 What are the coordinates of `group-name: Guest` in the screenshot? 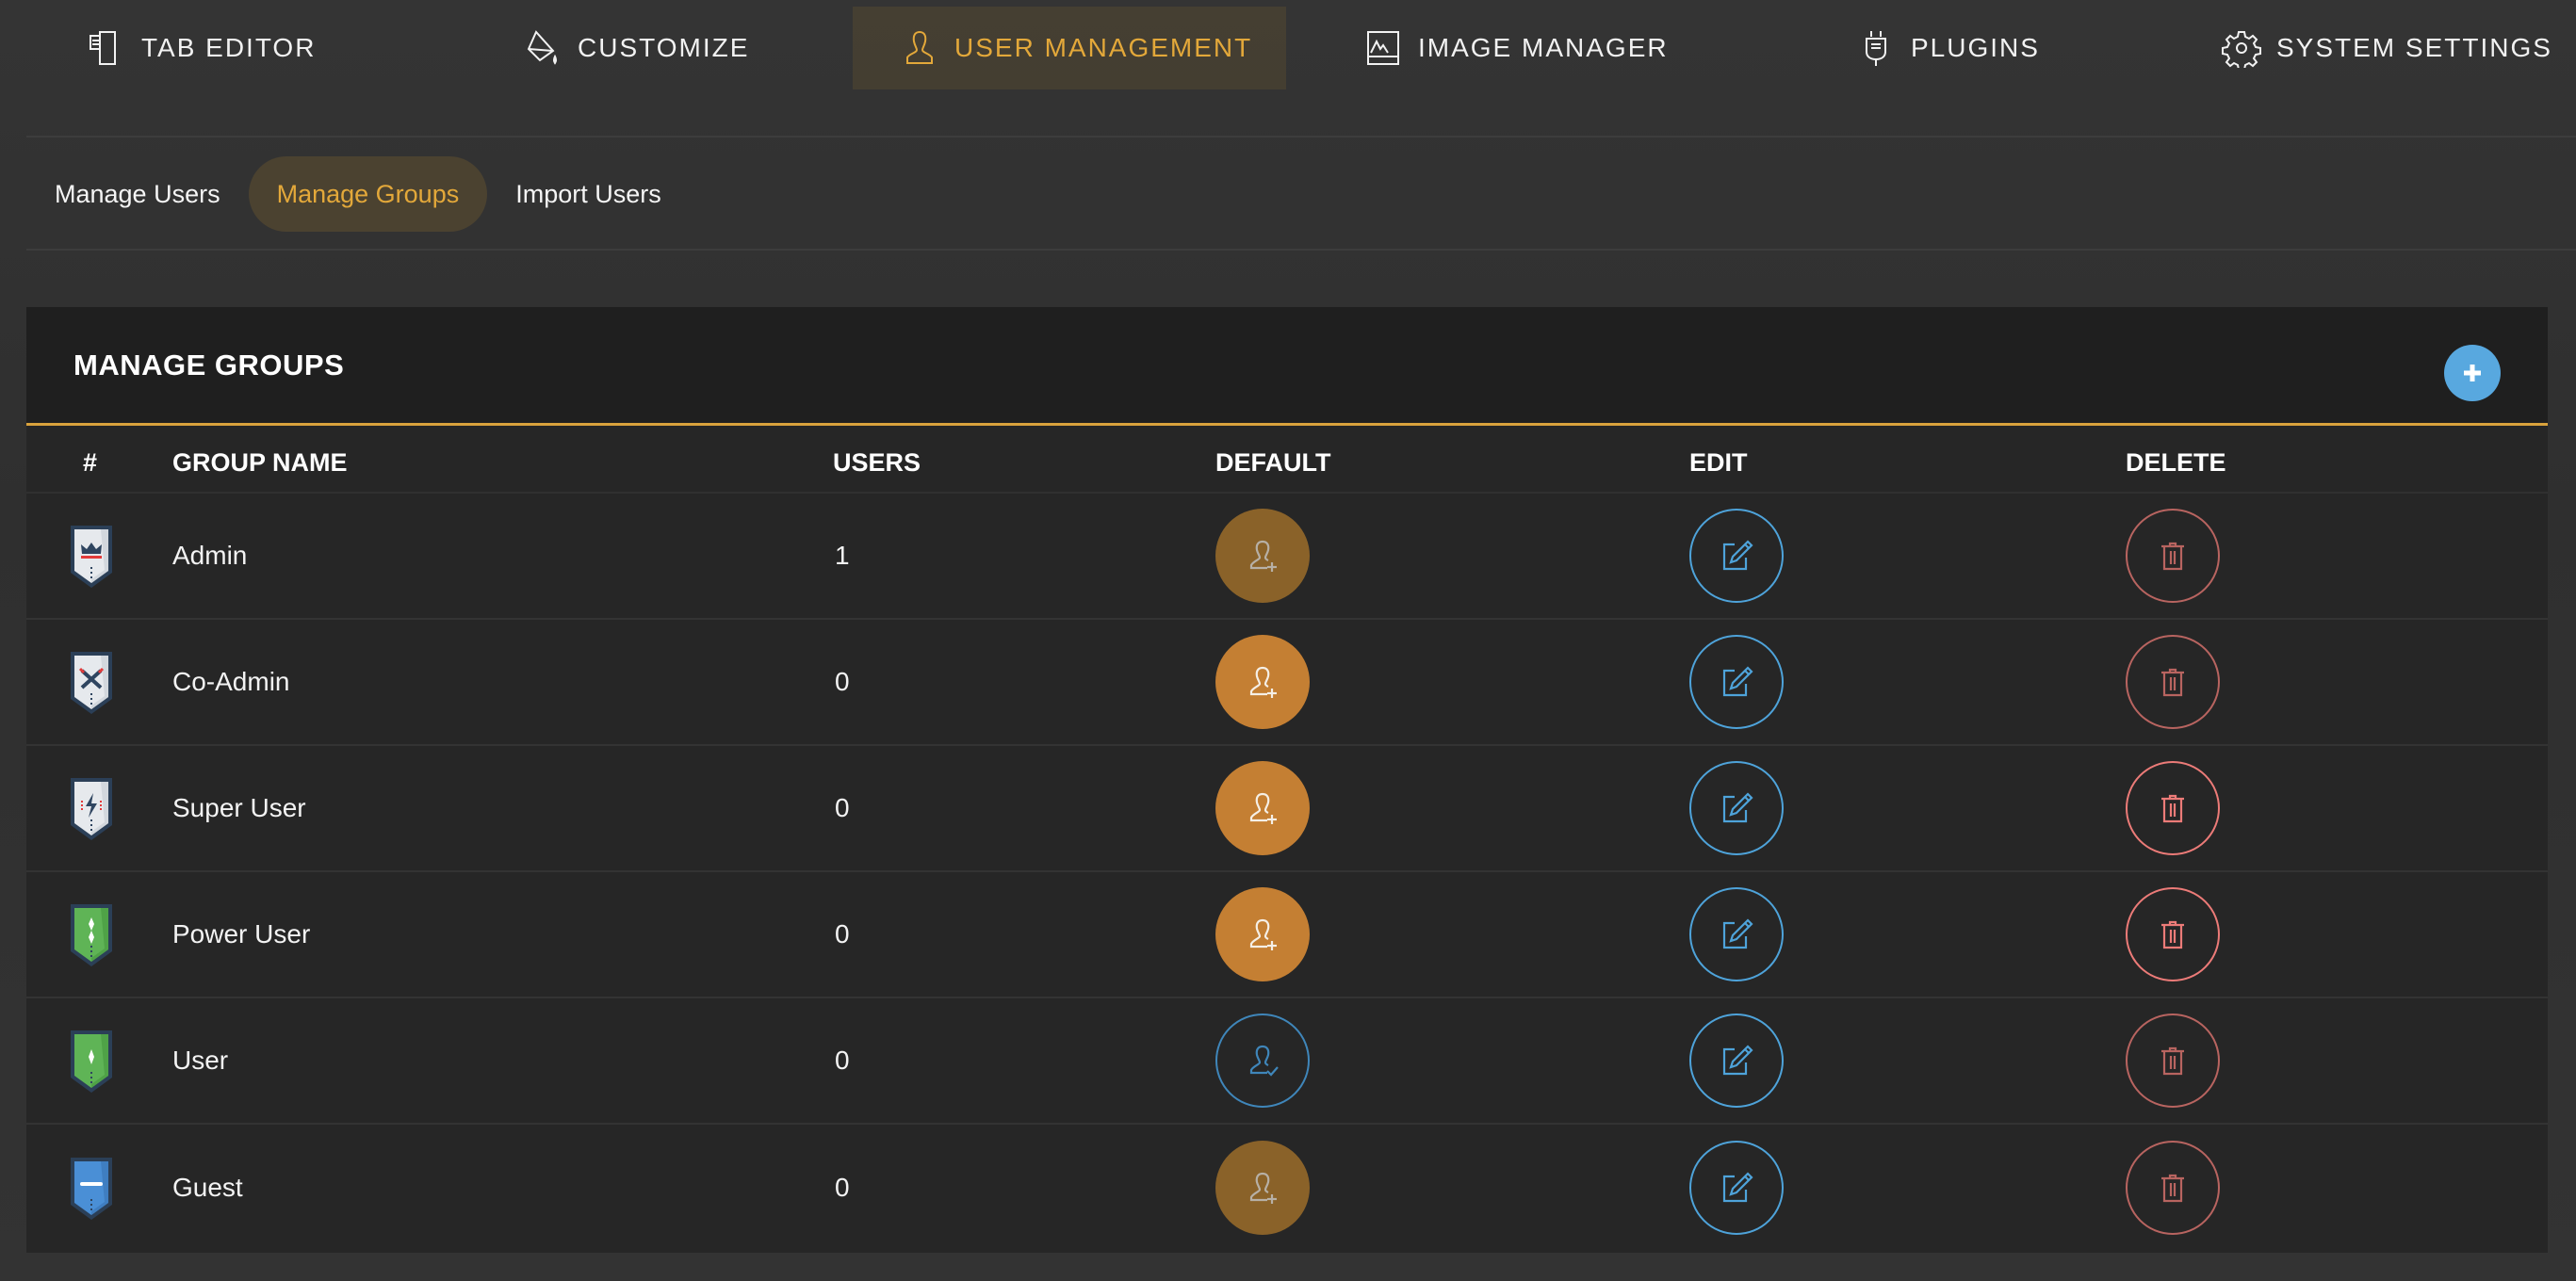 It's located at (207, 1187).